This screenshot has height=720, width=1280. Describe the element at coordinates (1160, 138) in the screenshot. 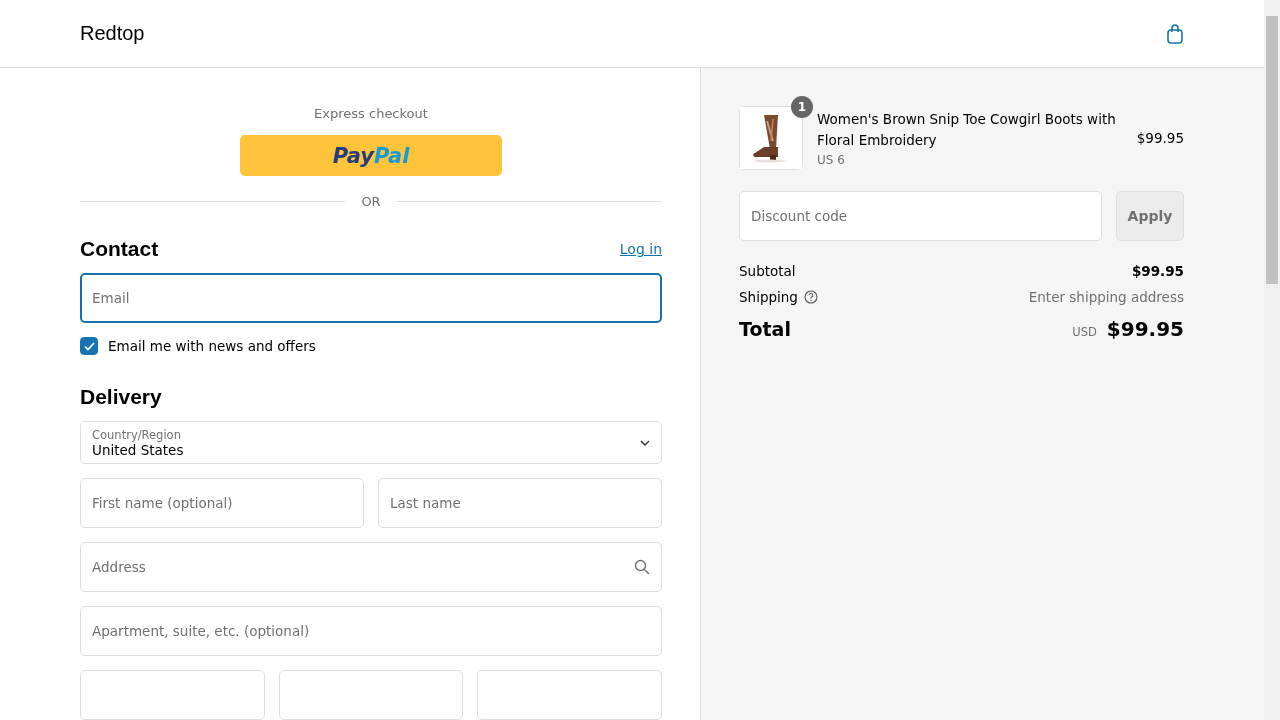

I see `product-price: $99.95` at that location.